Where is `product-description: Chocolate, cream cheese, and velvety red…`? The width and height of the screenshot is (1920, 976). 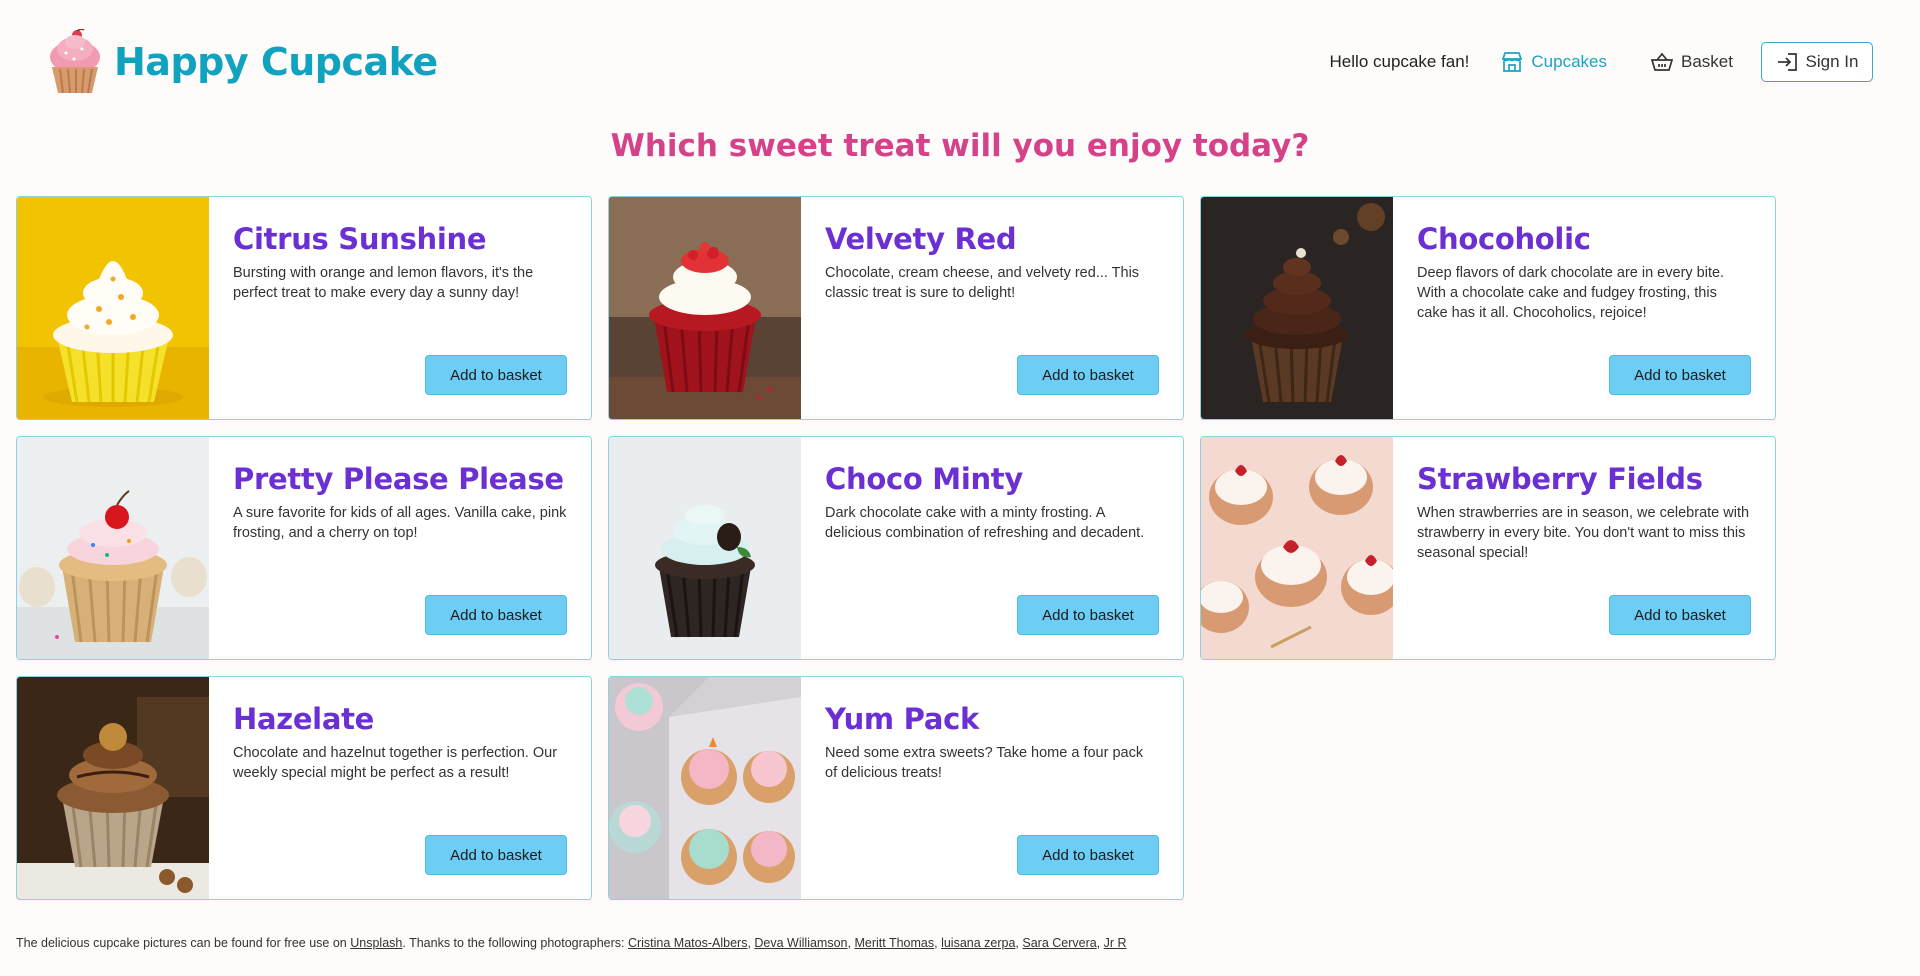 product-description: Chocolate, cream cheese, and velvety red… is located at coordinates (982, 283).